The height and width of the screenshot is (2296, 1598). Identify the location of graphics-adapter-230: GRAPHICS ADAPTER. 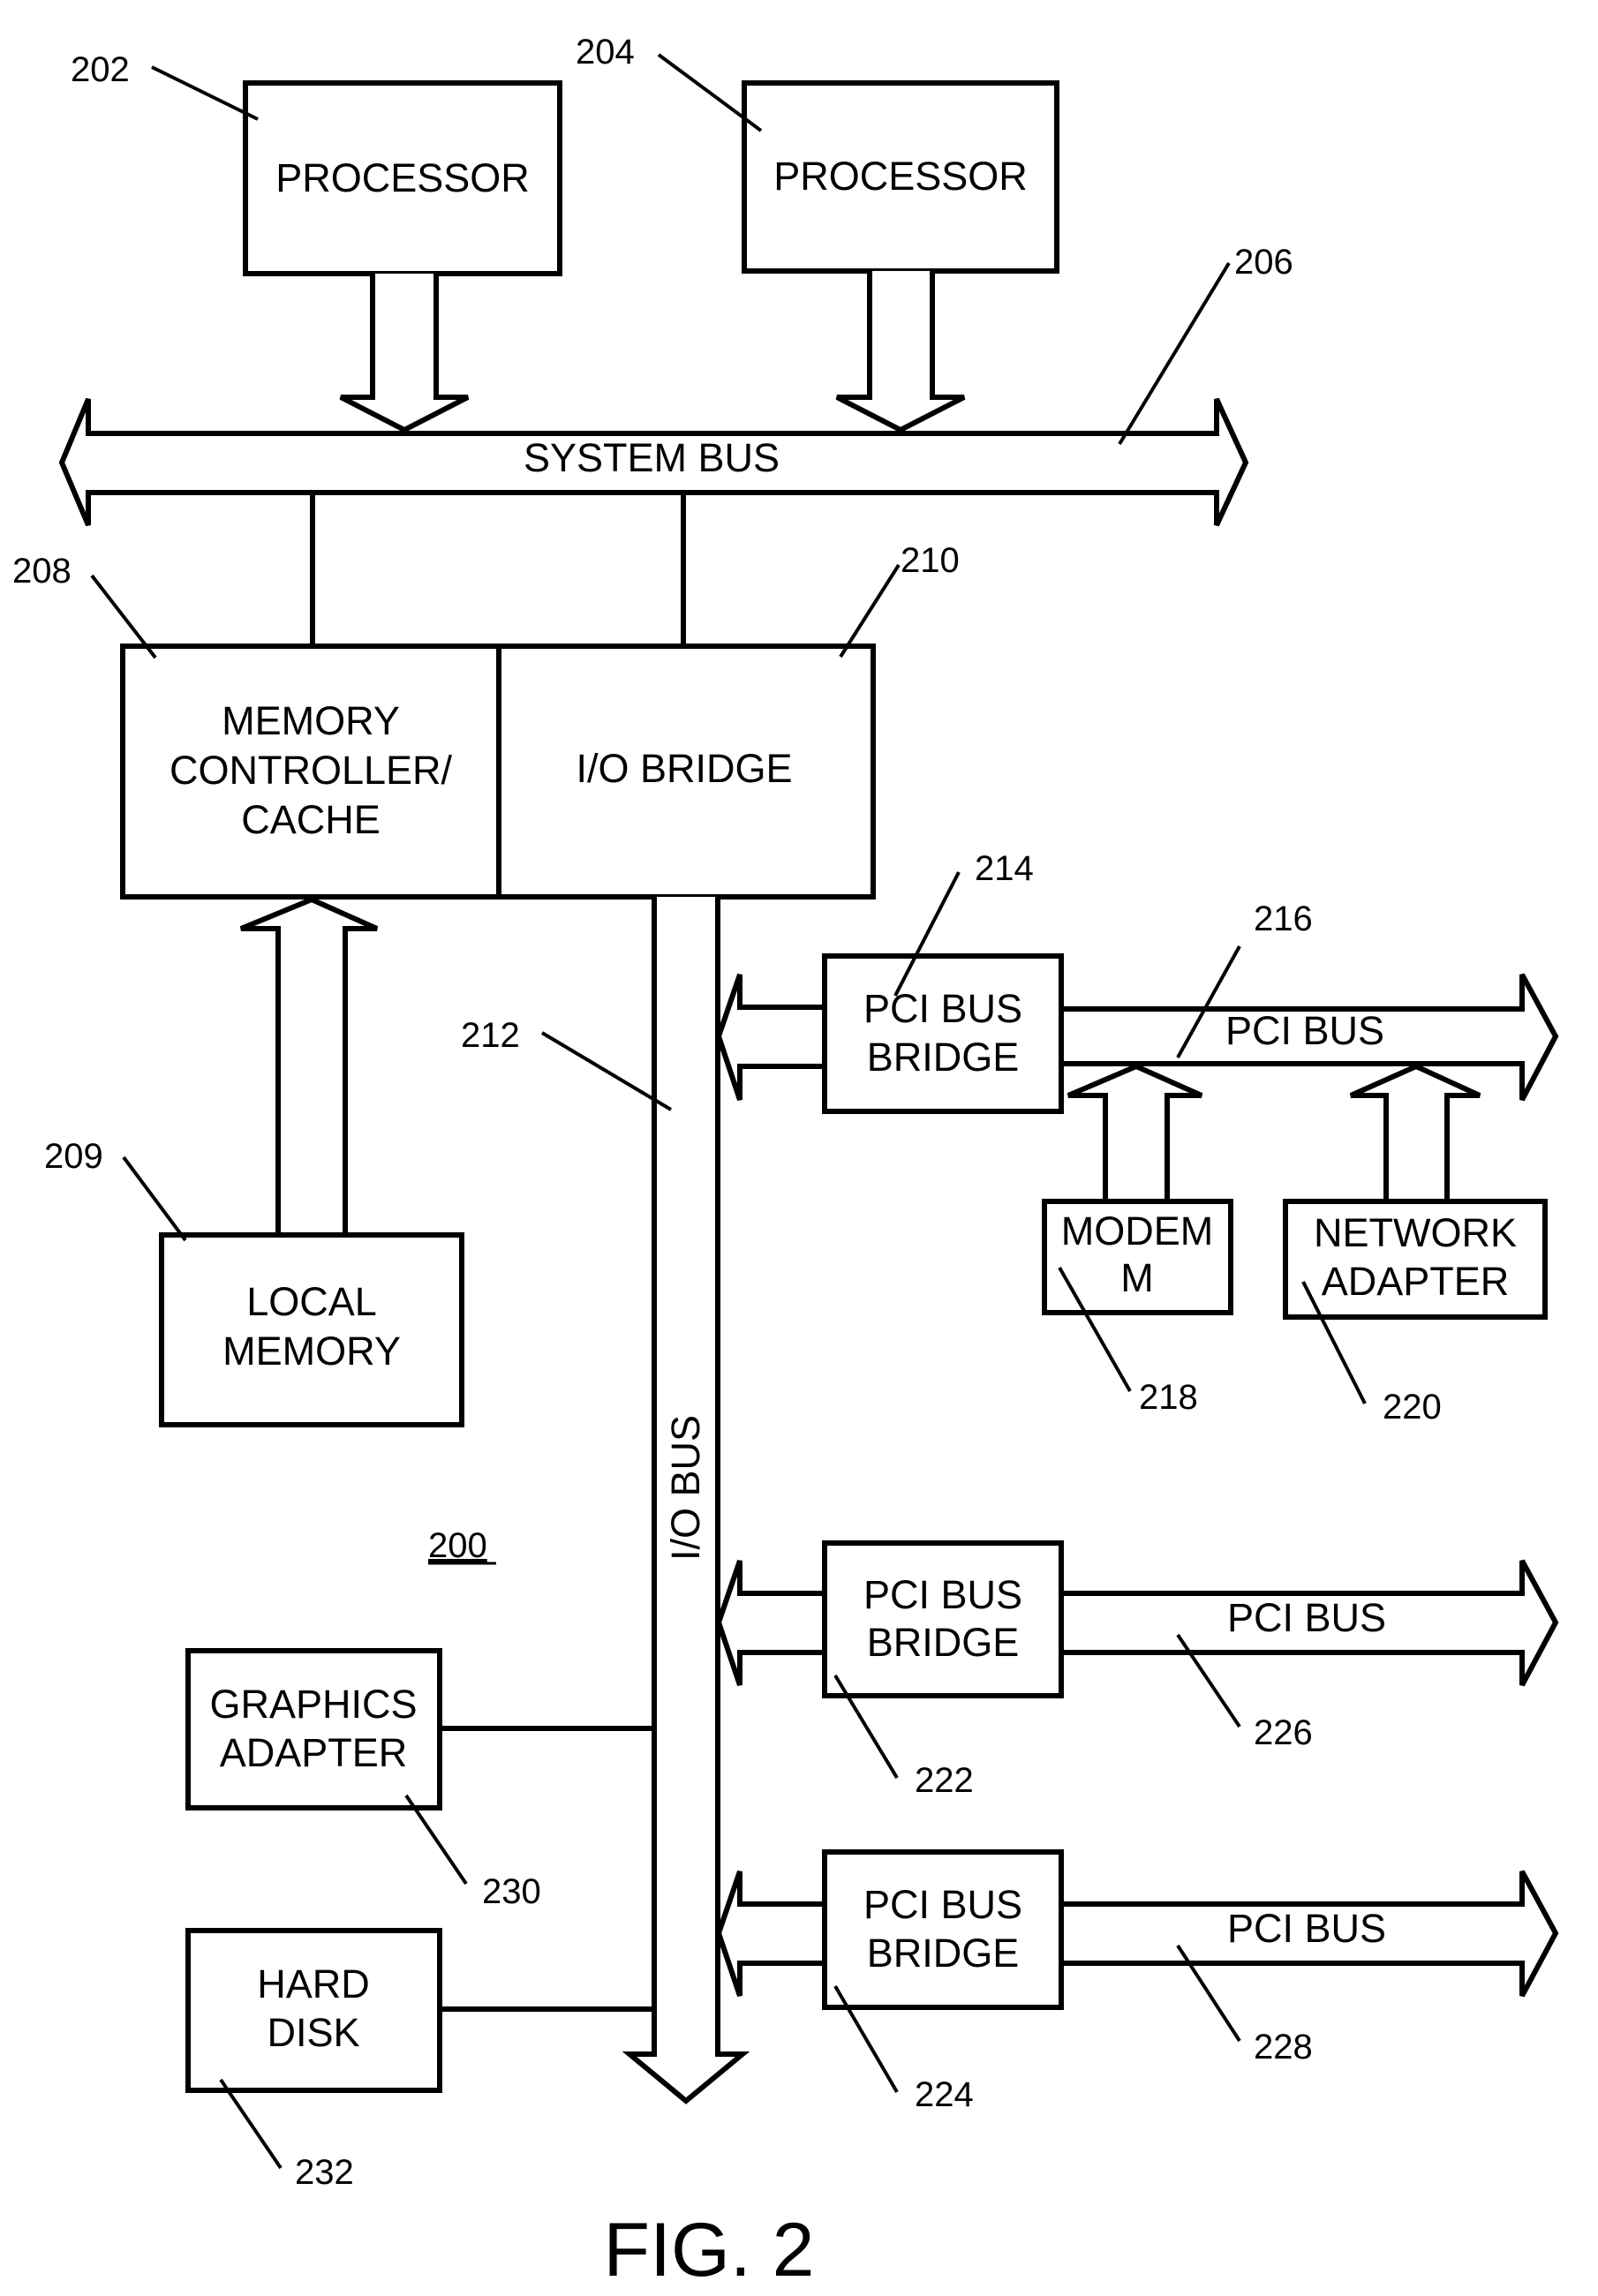
(313, 1729).